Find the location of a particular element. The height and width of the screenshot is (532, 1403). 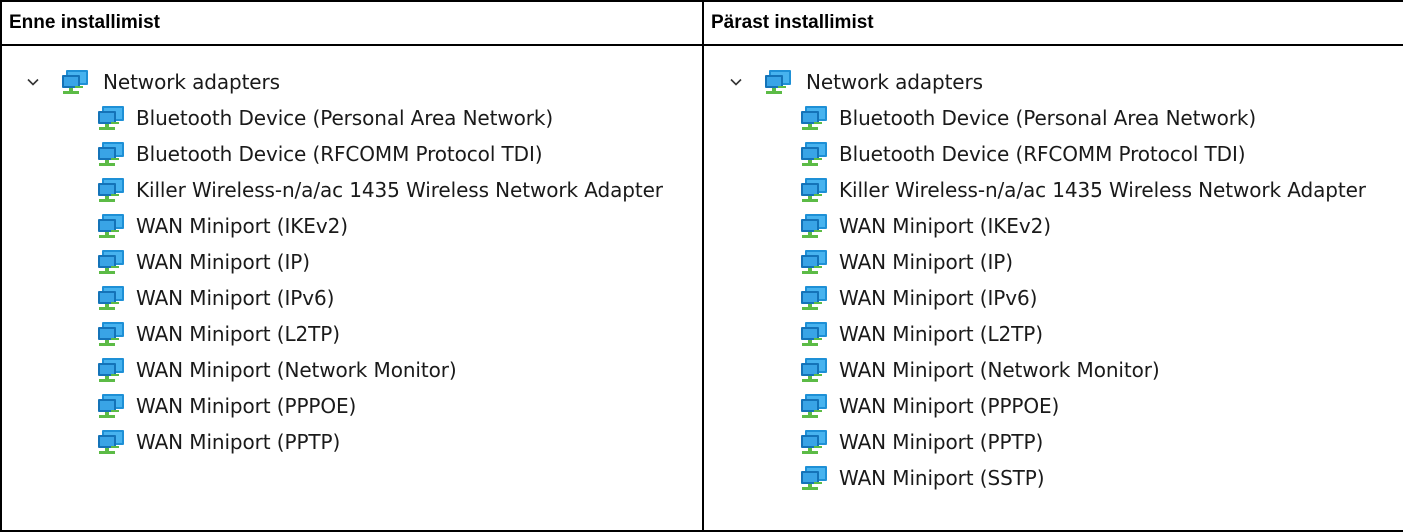

header-before: Enne installimist is located at coordinates (352, 23).